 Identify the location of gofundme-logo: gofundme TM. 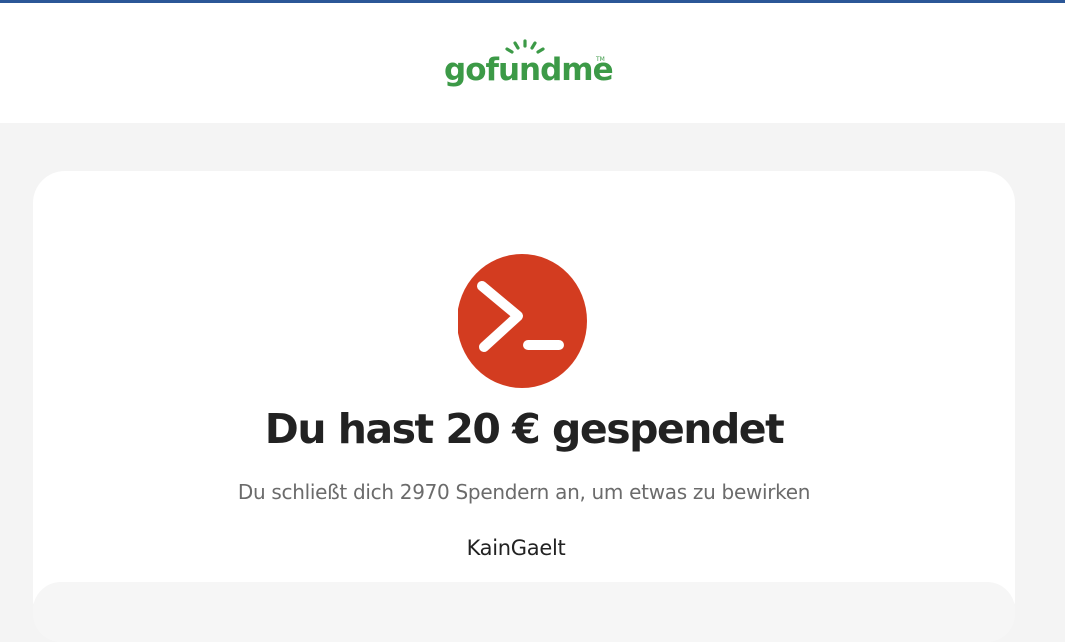
(529, 66).